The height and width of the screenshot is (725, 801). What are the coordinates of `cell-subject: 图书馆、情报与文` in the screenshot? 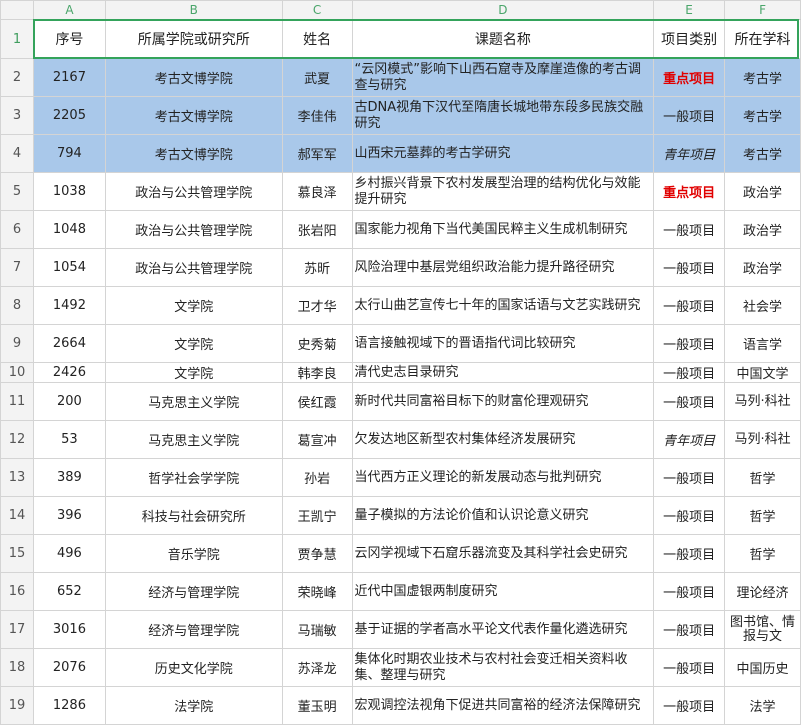 It's located at (762, 629).